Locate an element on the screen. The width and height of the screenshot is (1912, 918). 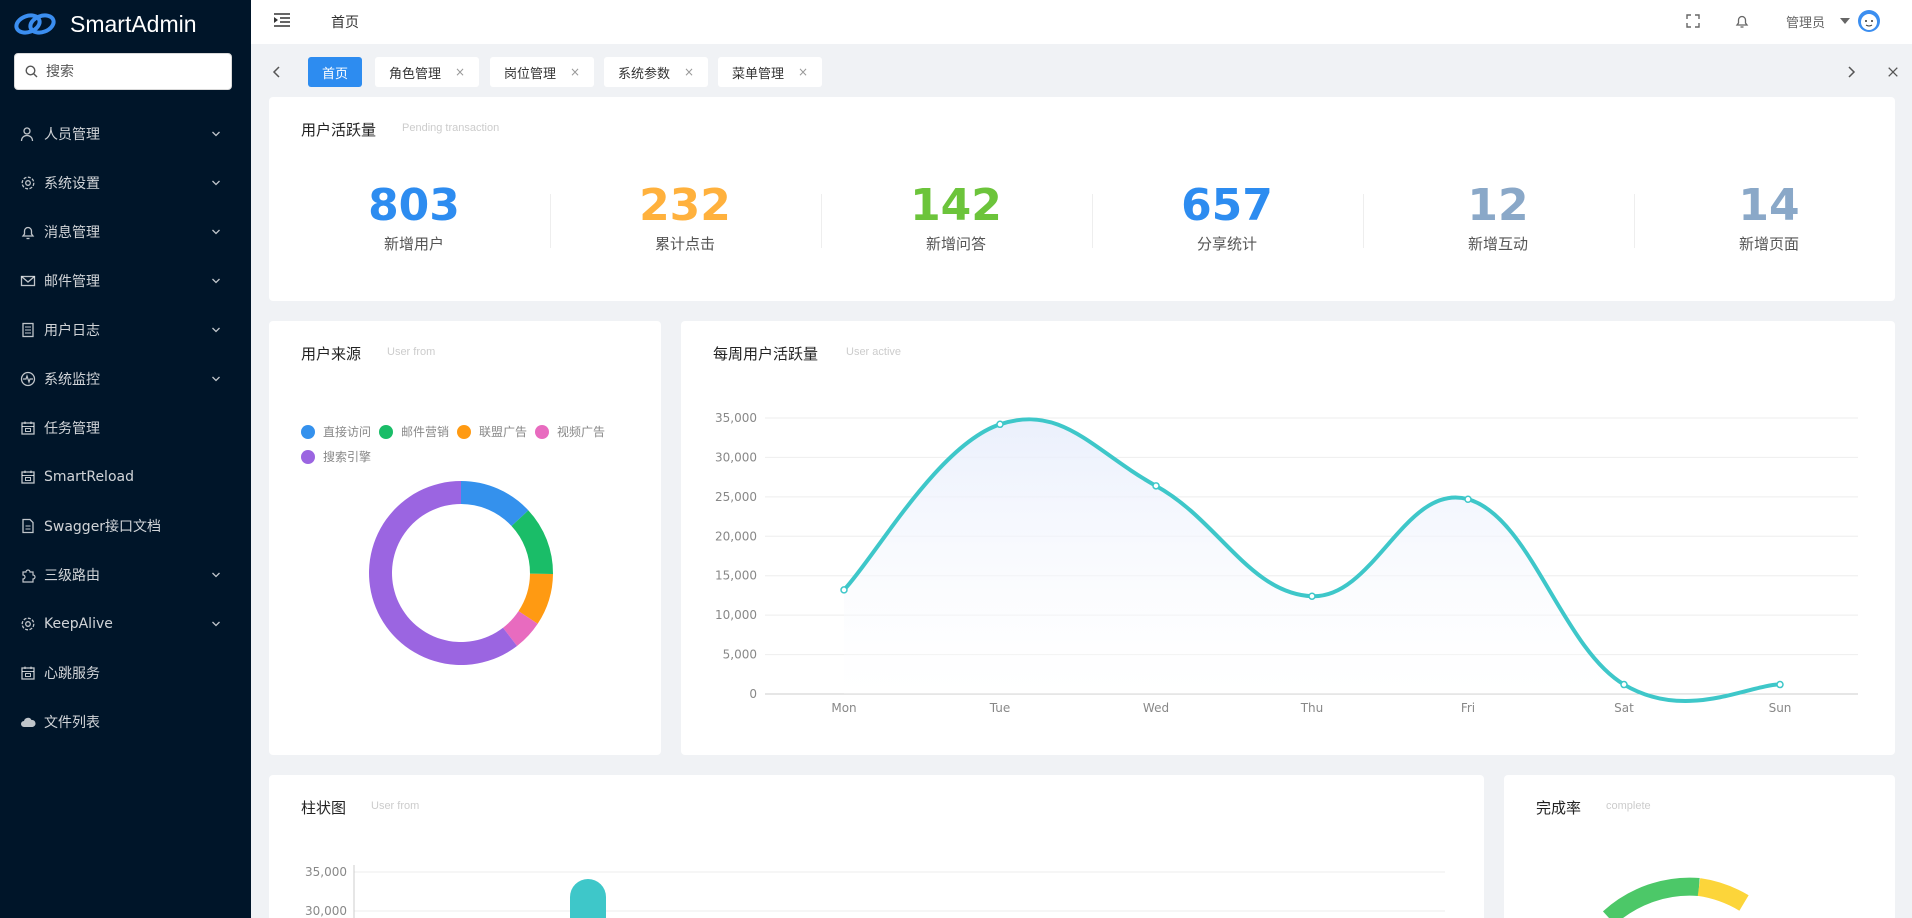
y-tick-label: 20,000 is located at coordinates (736, 536).